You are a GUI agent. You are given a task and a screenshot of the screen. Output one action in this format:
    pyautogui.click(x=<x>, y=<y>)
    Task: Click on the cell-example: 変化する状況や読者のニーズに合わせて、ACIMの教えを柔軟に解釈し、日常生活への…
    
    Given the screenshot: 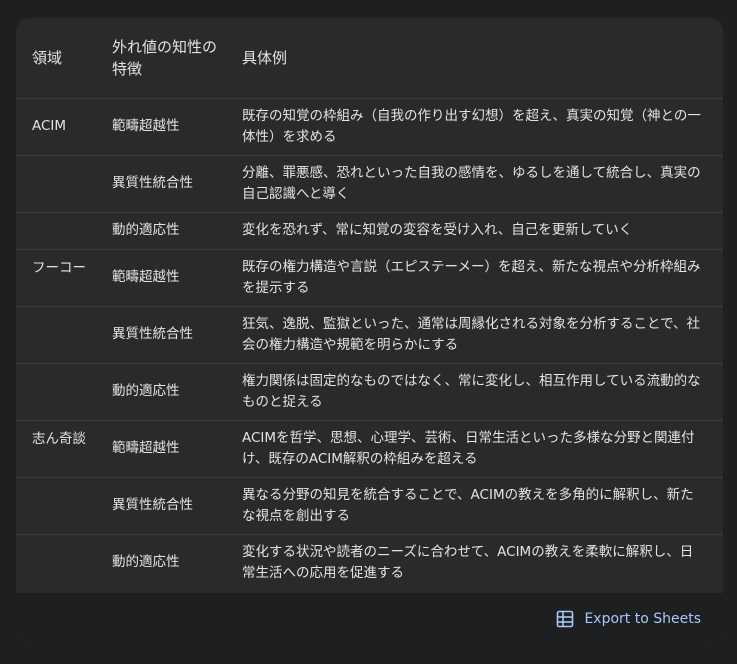 What is the action you would take?
    pyautogui.click(x=468, y=562)
    